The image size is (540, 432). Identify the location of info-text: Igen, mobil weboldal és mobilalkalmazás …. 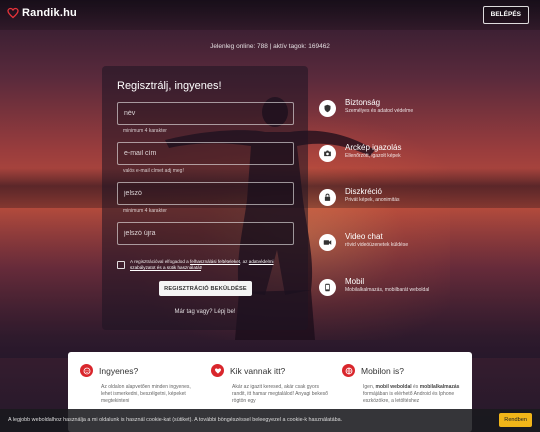
(411, 394).